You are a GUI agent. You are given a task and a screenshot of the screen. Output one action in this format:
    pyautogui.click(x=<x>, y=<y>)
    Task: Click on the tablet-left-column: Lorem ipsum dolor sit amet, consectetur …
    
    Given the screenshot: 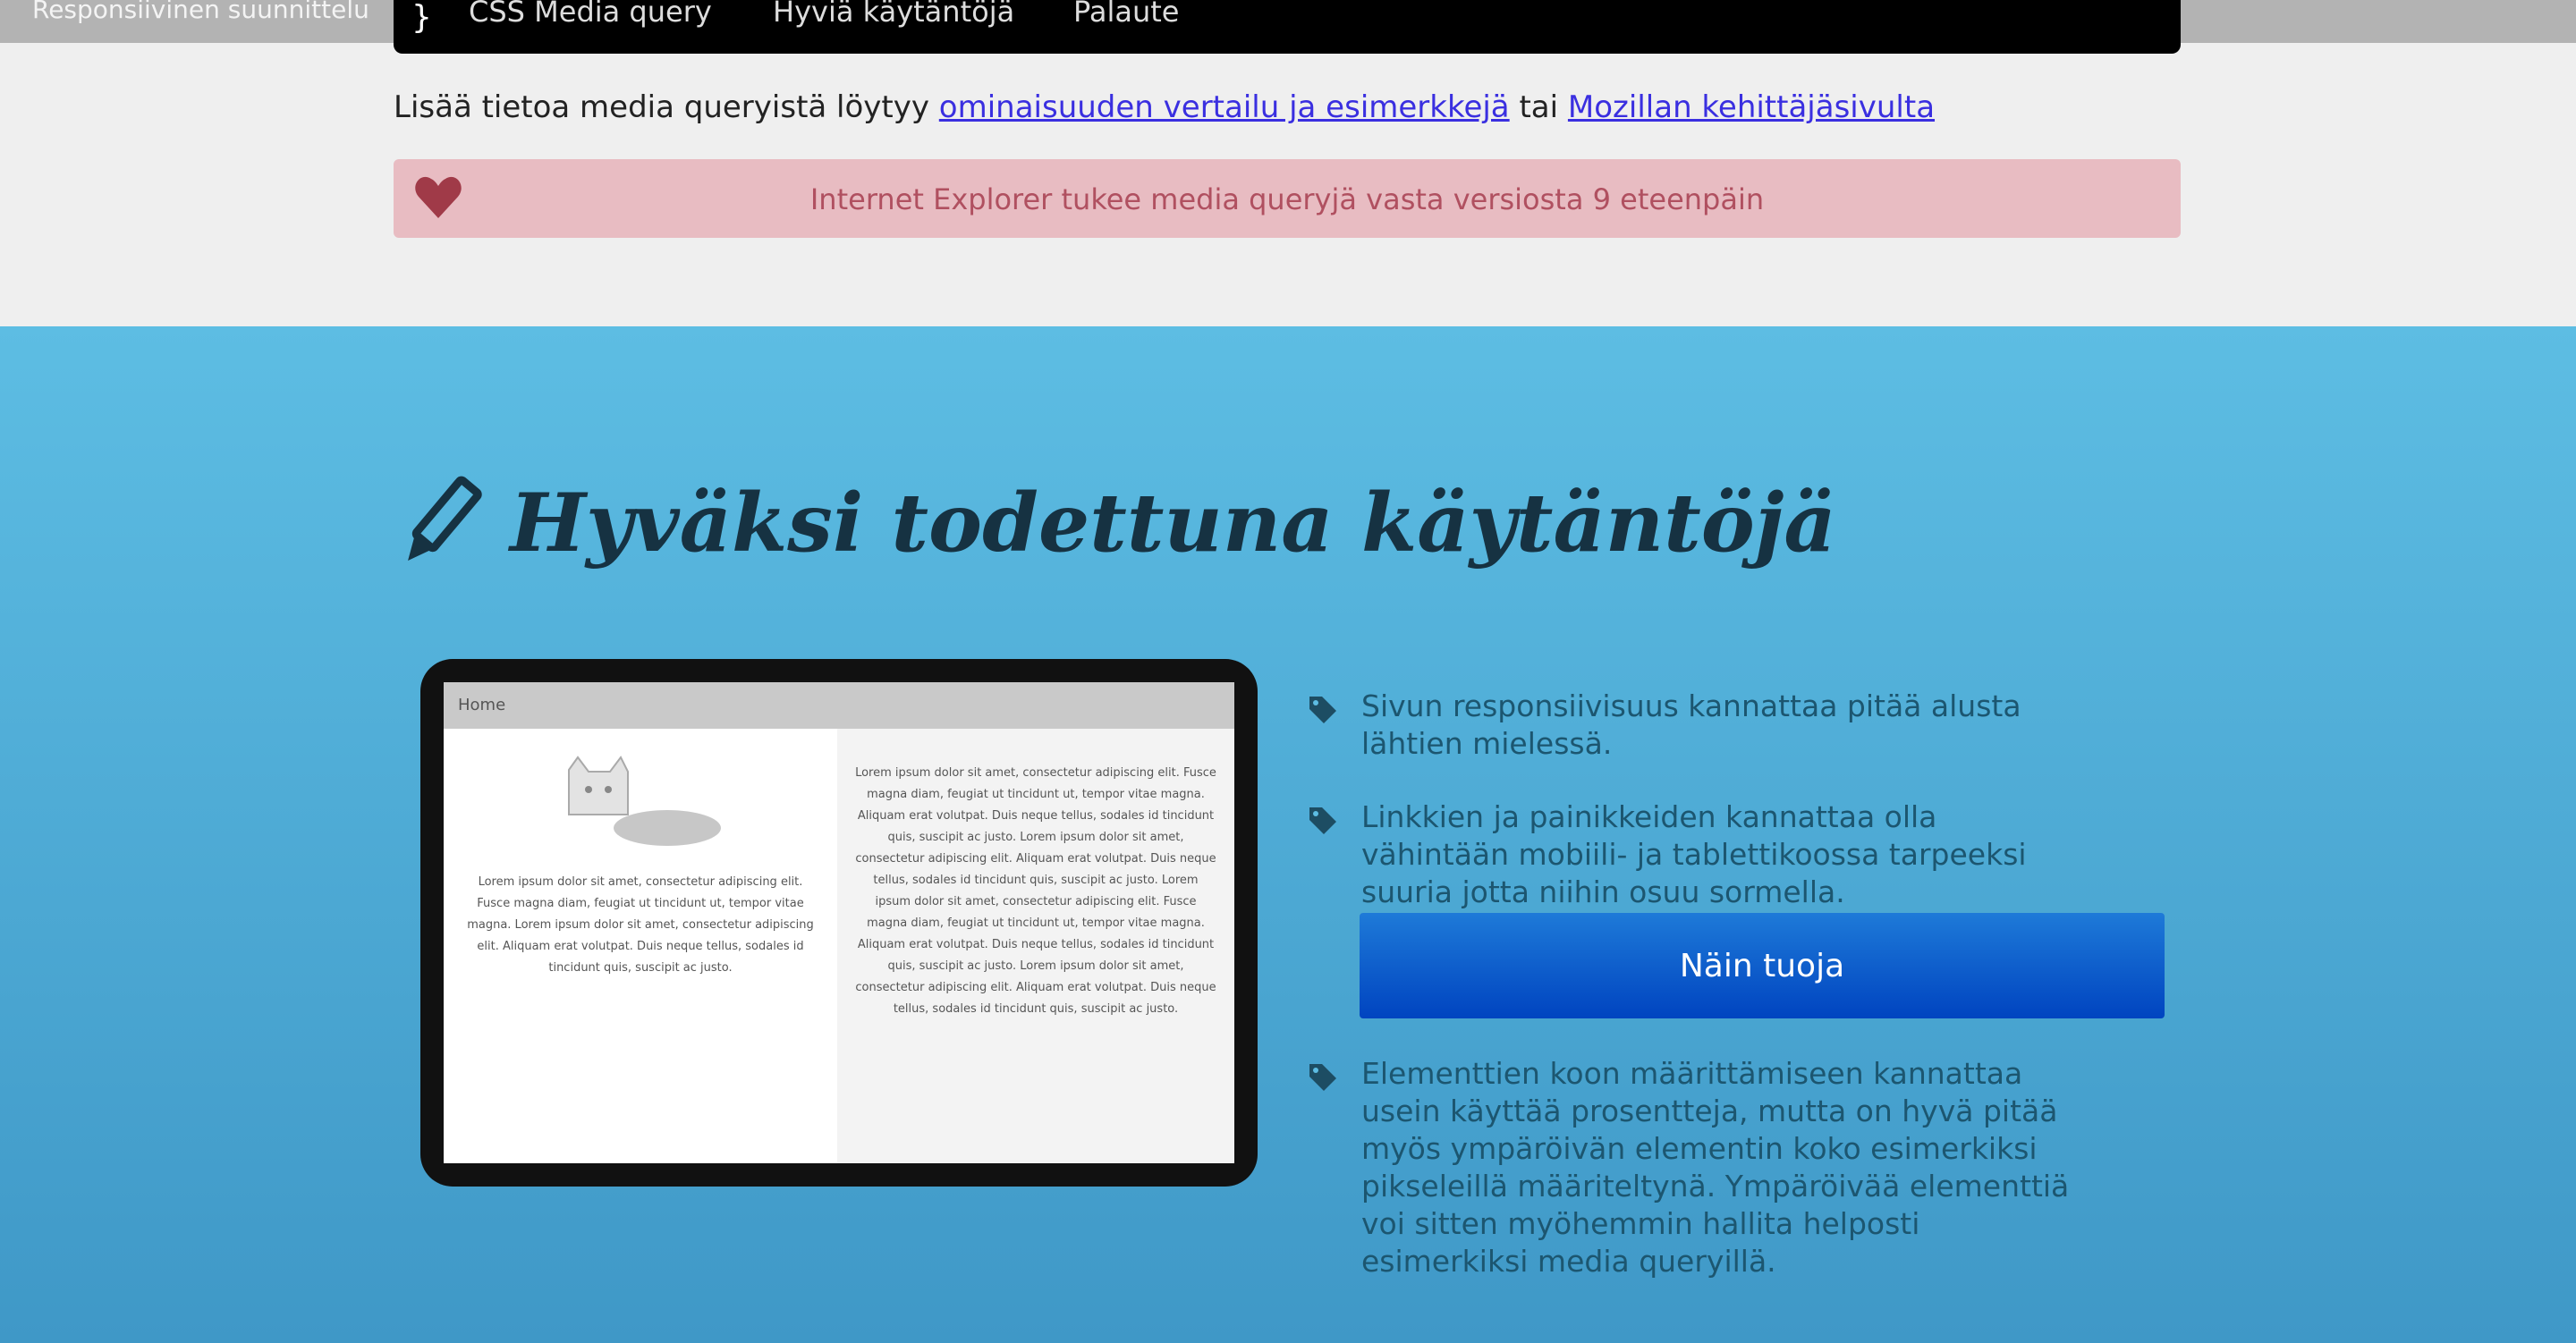 What is the action you would take?
    pyautogui.click(x=640, y=946)
    